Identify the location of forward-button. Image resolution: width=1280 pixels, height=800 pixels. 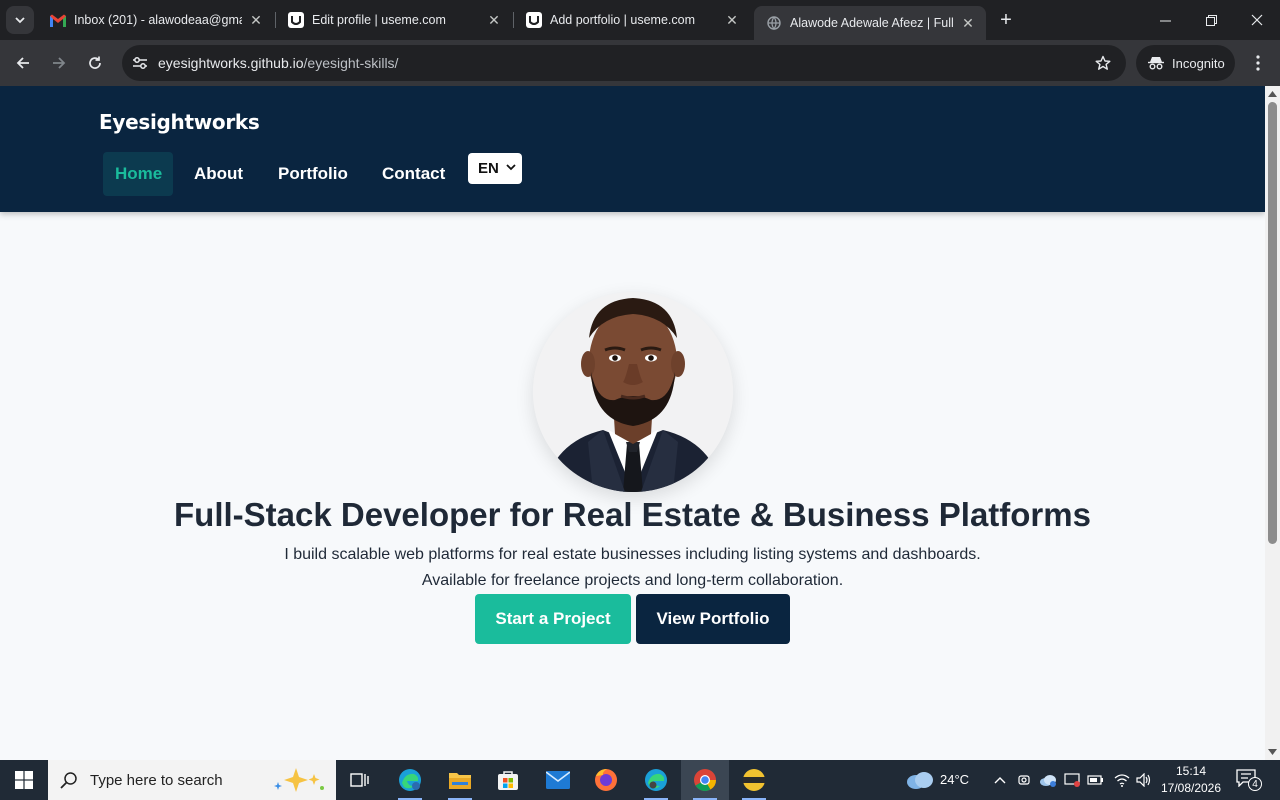
(59, 63).